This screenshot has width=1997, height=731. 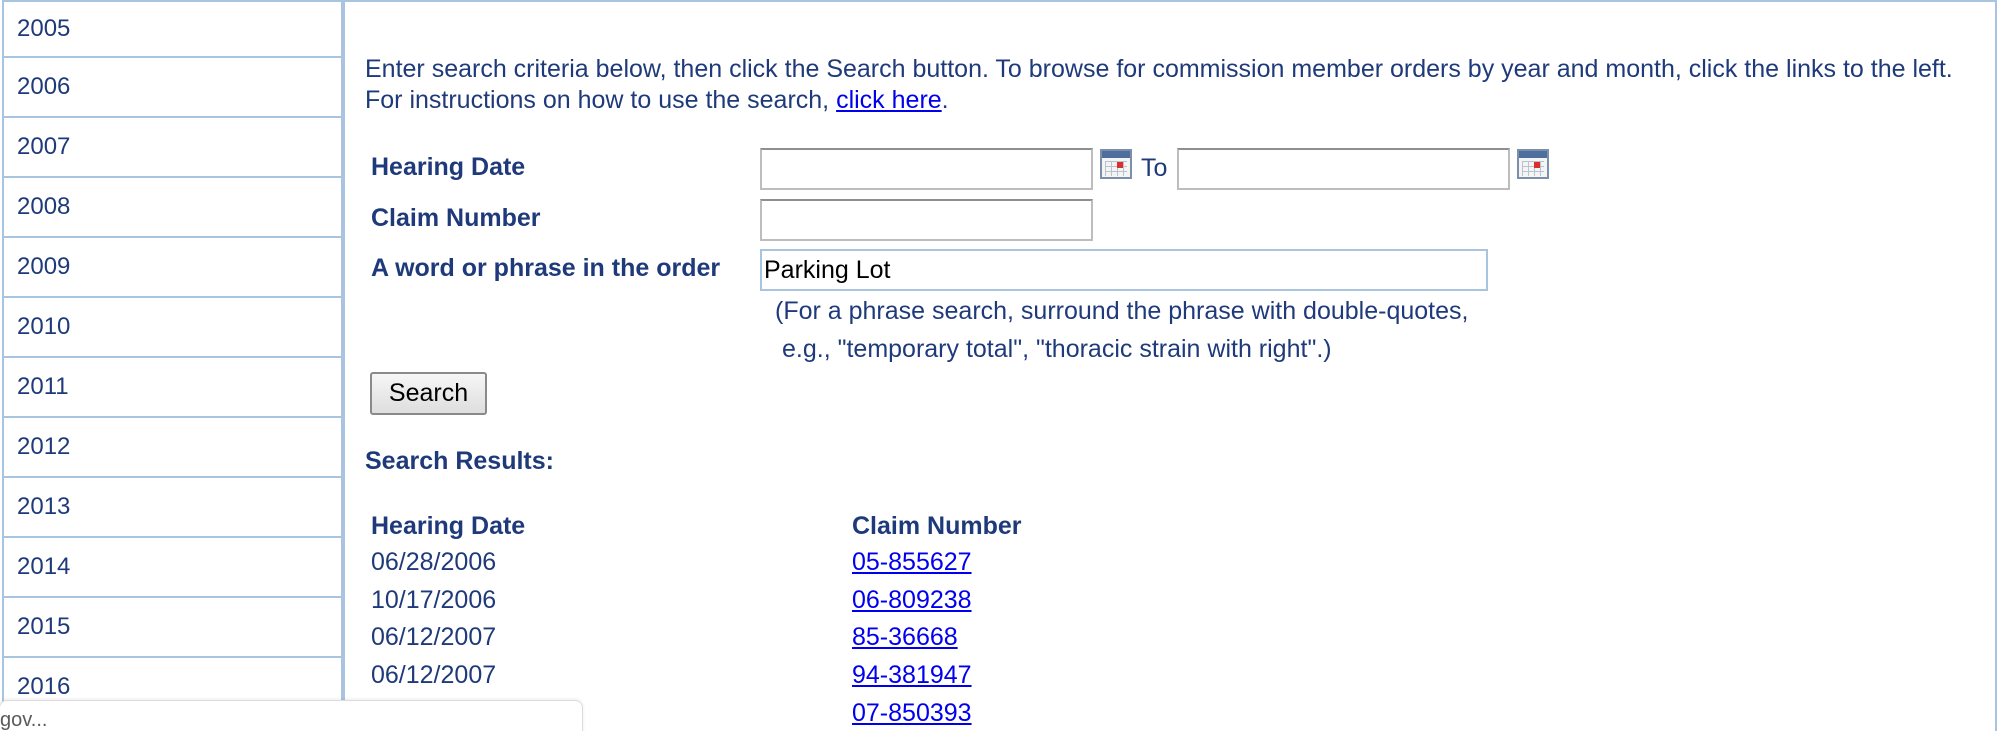 What do you see at coordinates (456, 218) in the screenshot?
I see `claim-number-label: Claim Number` at bounding box center [456, 218].